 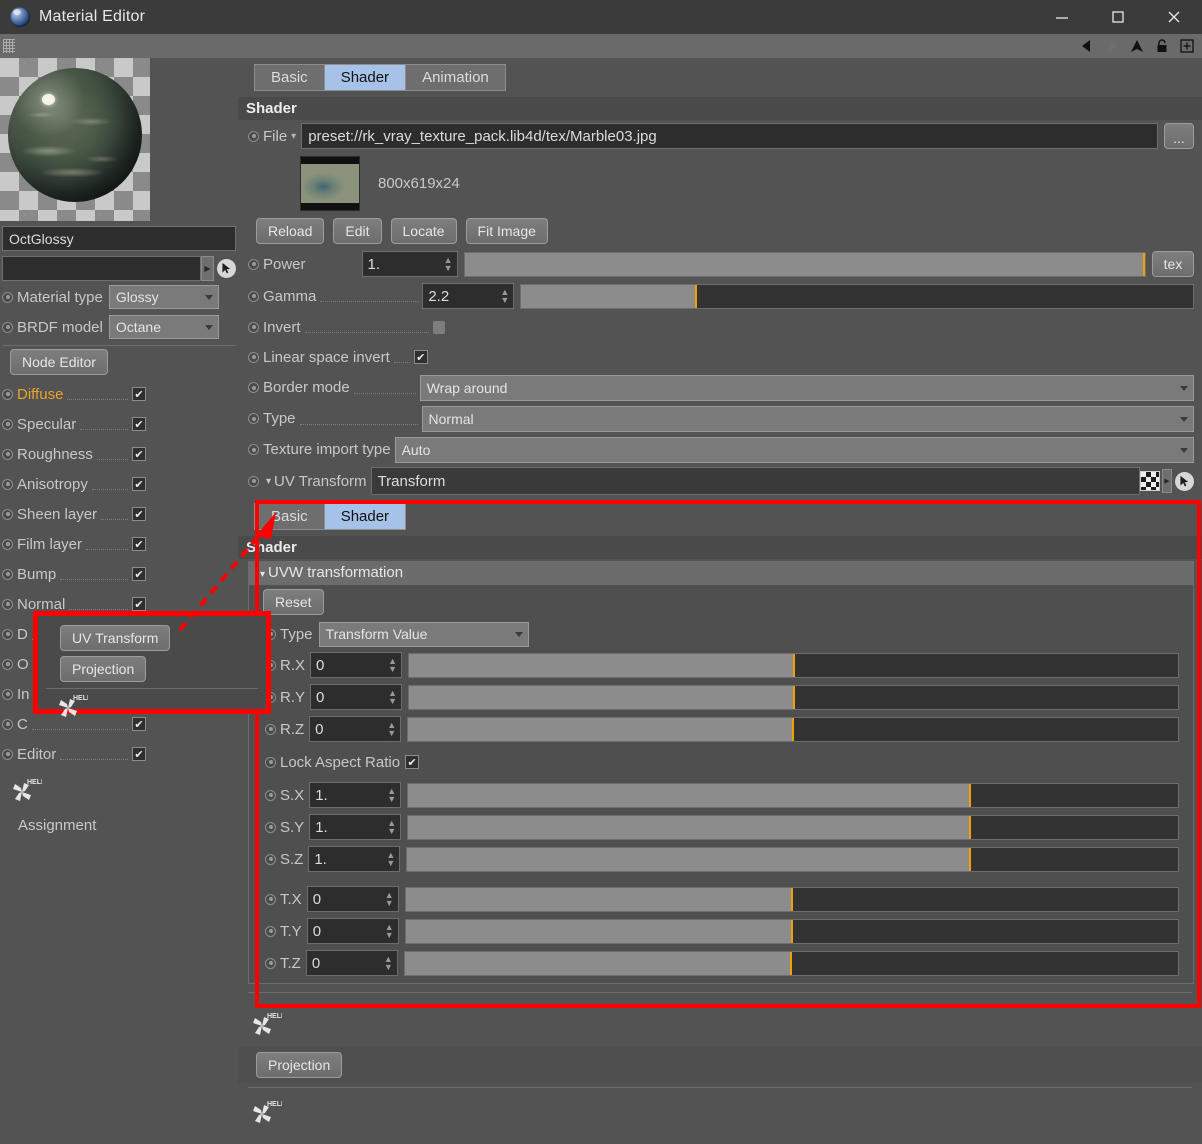 What do you see at coordinates (253, 387) in the screenshot?
I see `border-mode-radio` at bounding box center [253, 387].